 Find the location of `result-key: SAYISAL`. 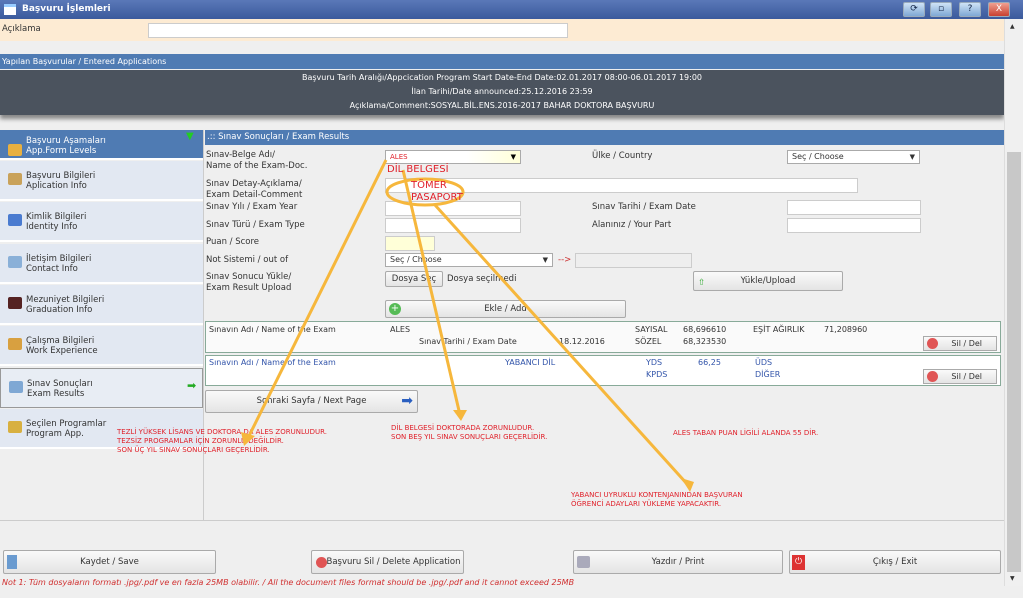

result-key: SAYISAL is located at coordinates (651, 329).